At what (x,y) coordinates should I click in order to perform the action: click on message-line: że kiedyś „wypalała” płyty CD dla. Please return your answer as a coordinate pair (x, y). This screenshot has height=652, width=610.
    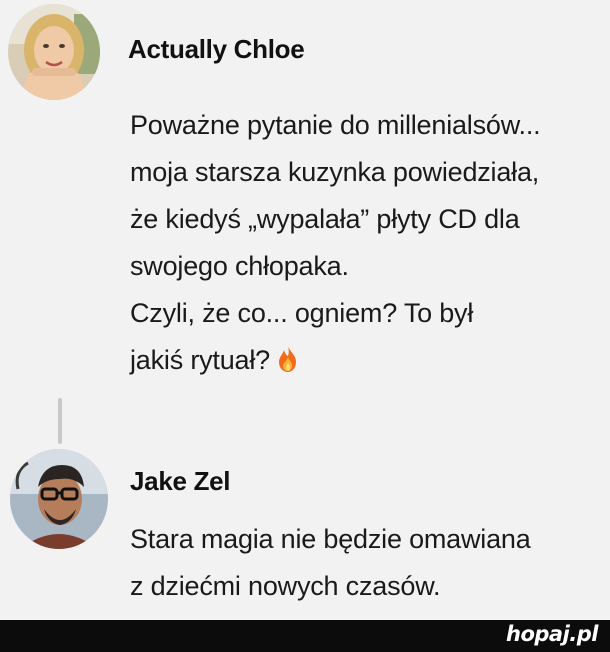
    Looking at the image, I should click on (325, 219).